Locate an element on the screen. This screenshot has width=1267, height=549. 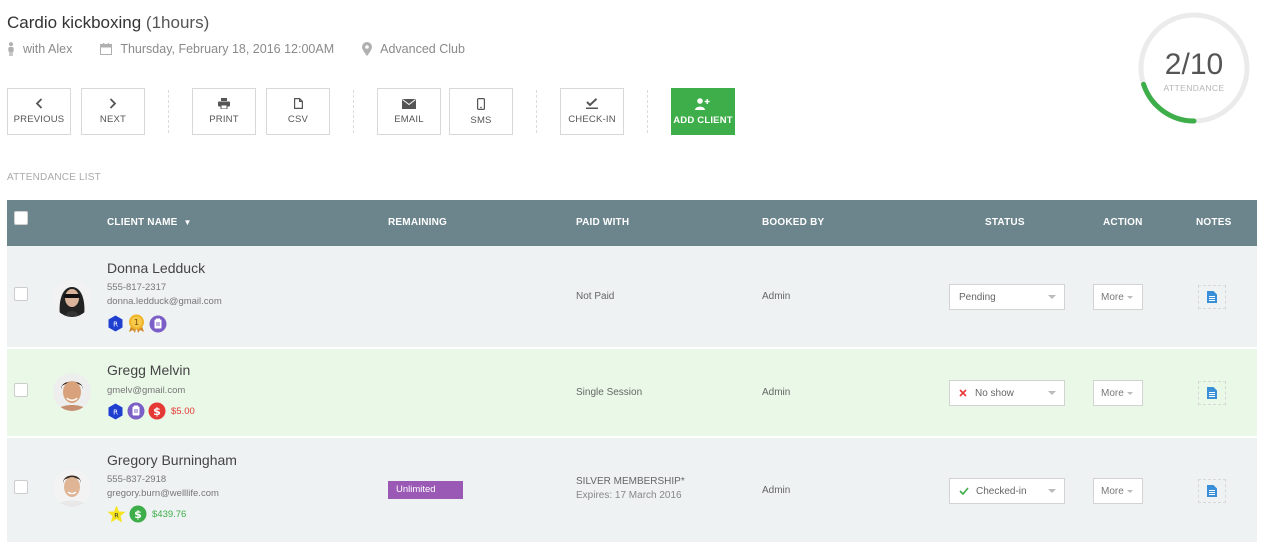
person-icon is located at coordinates (11, 49).